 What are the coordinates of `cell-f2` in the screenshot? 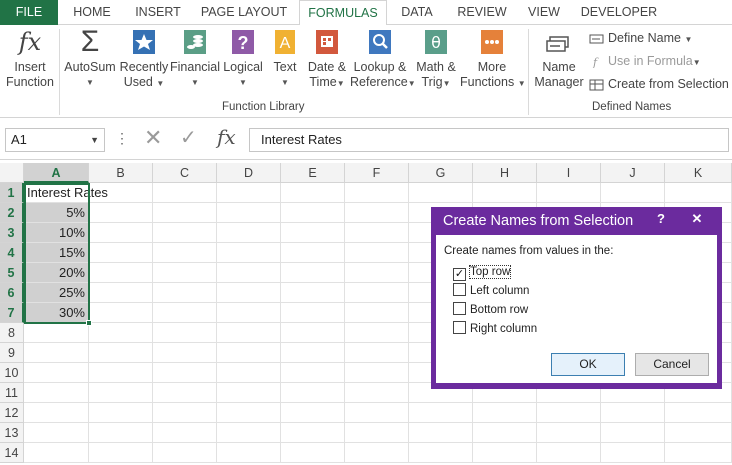 It's located at (377, 213).